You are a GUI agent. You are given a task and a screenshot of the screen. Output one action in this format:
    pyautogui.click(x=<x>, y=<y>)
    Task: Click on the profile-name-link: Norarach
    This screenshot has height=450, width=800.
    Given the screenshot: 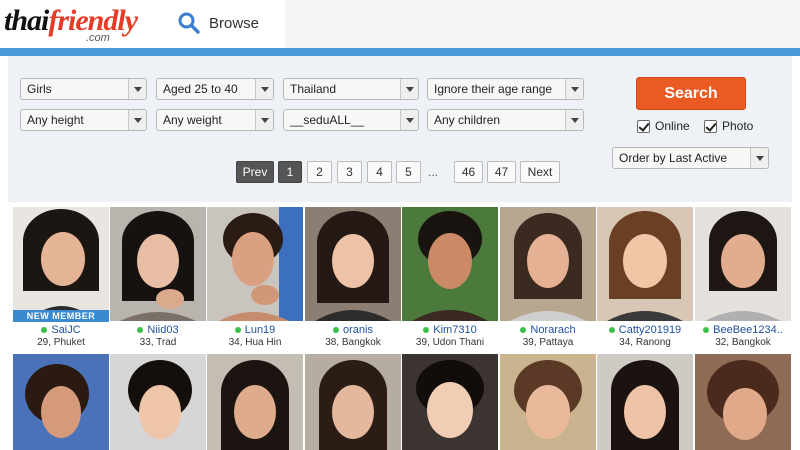 What is the action you would take?
    pyautogui.click(x=548, y=329)
    